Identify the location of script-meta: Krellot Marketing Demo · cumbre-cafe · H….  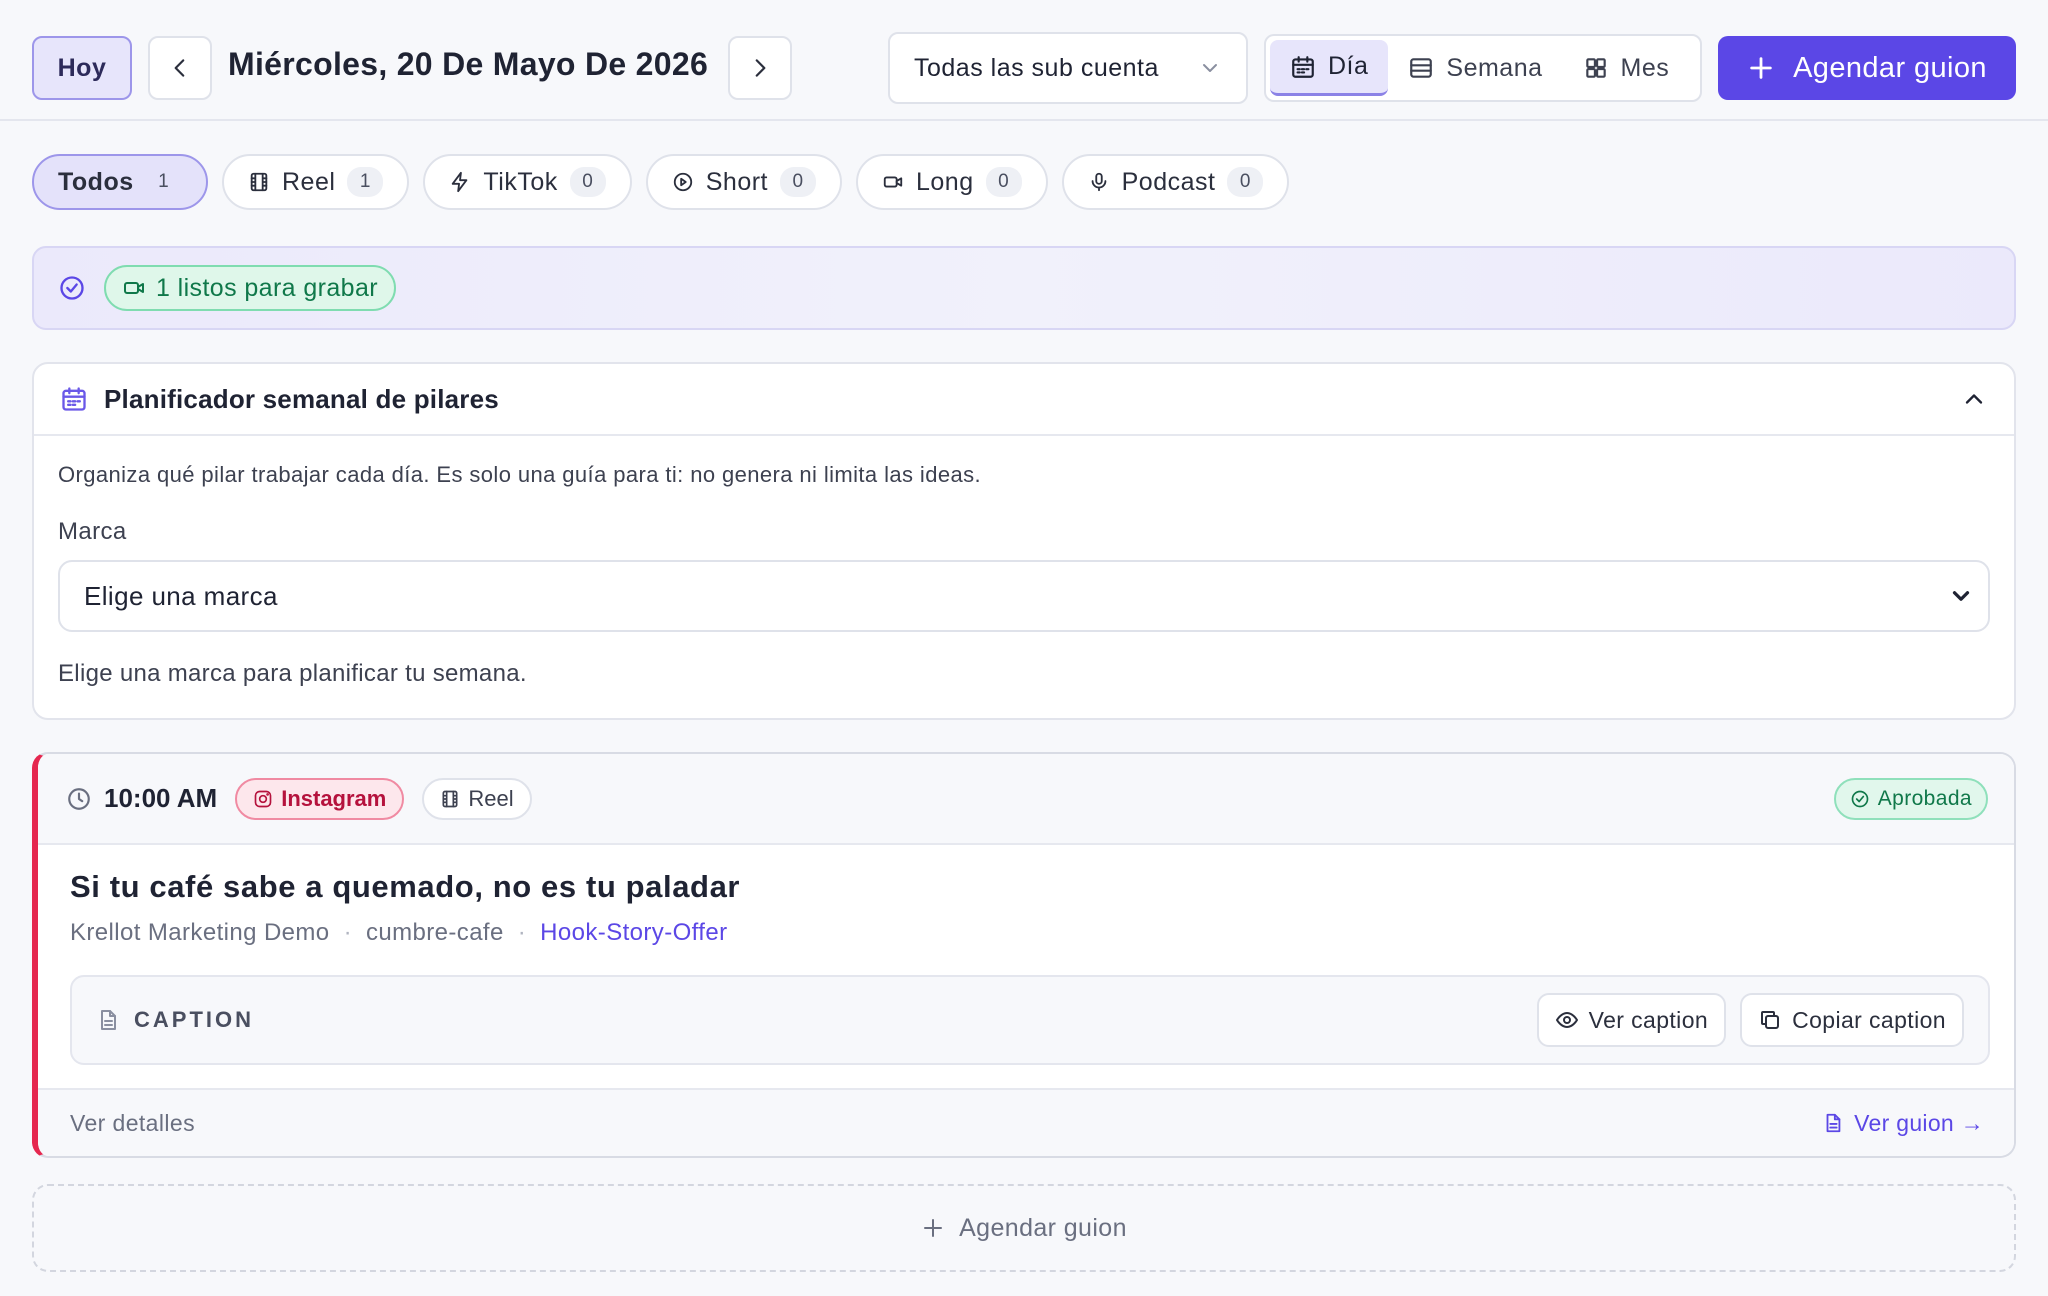
(1029, 933).